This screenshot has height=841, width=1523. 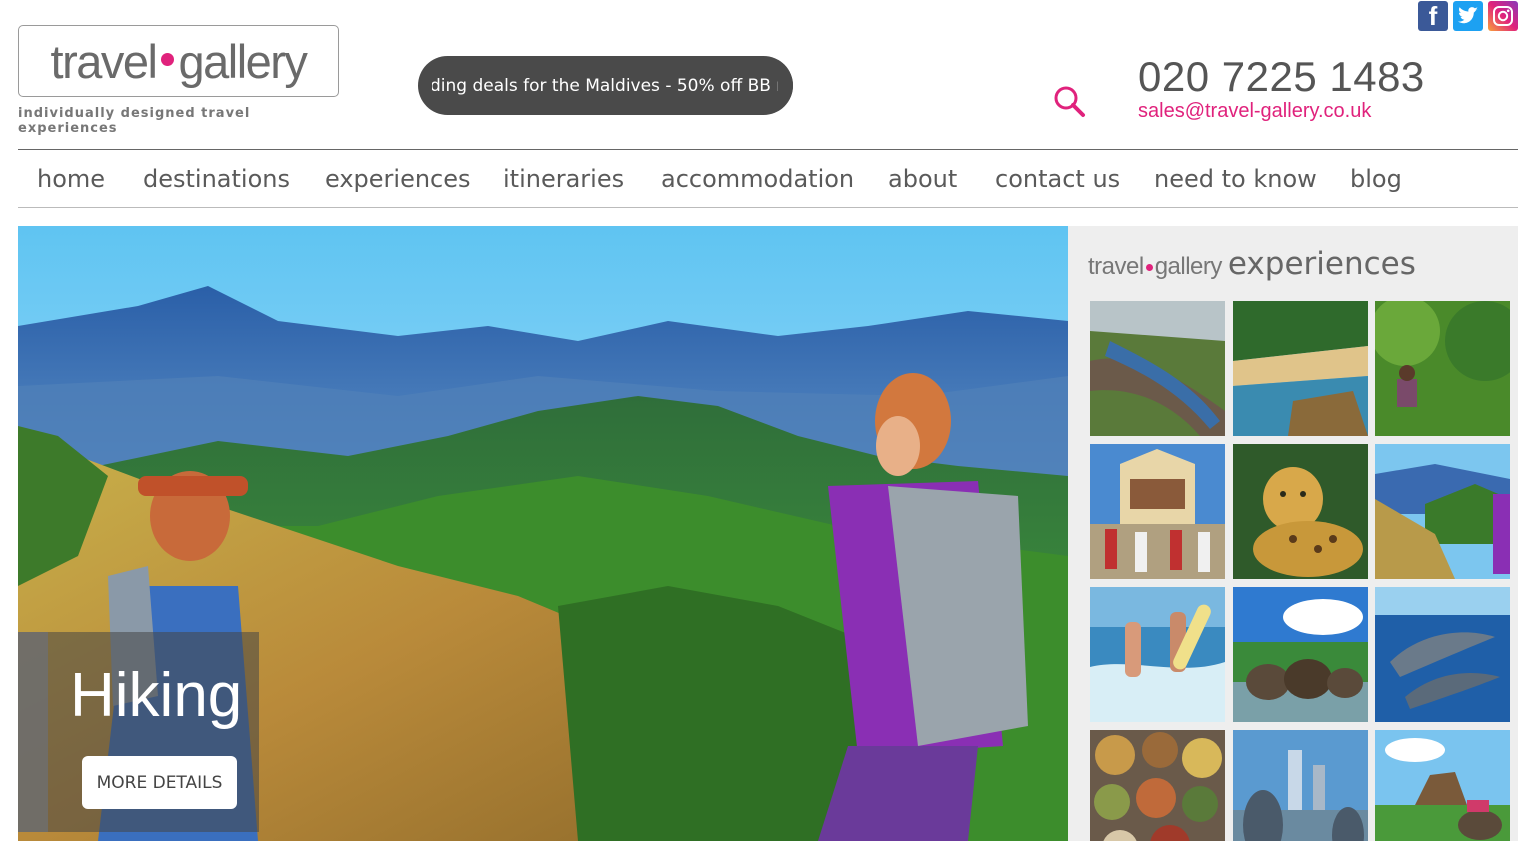 What do you see at coordinates (1116, 266) in the screenshot?
I see `panel-brand-travel: travel` at bounding box center [1116, 266].